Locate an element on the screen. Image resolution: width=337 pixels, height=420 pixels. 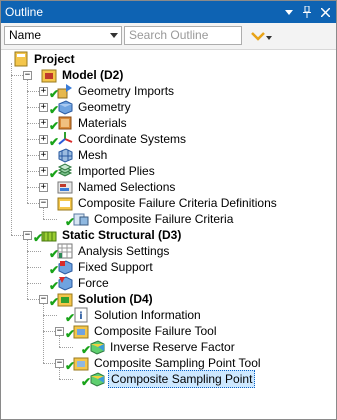
tree-item-label: Fixed Support is located at coordinates (115, 267).